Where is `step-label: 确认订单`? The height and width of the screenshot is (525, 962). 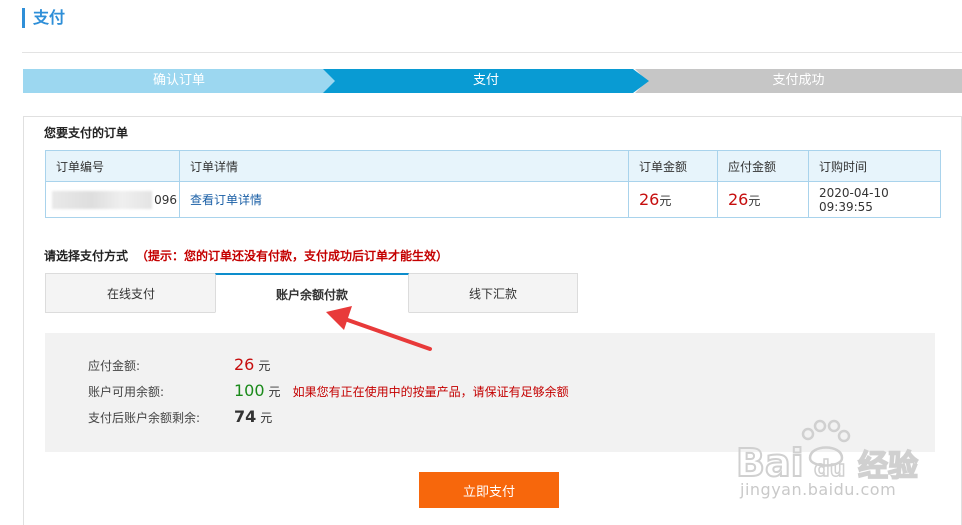
step-label: 确认订单 is located at coordinates (178, 80).